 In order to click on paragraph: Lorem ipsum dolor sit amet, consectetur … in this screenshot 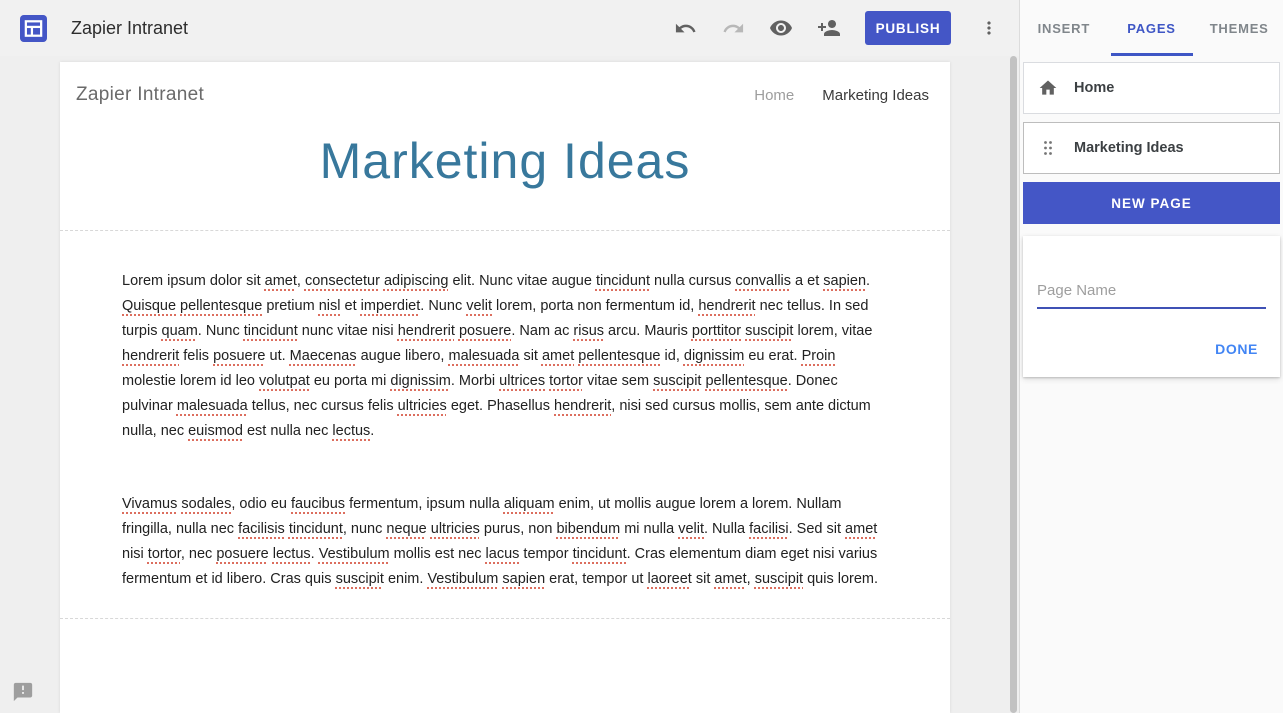, I will do `click(505, 356)`.